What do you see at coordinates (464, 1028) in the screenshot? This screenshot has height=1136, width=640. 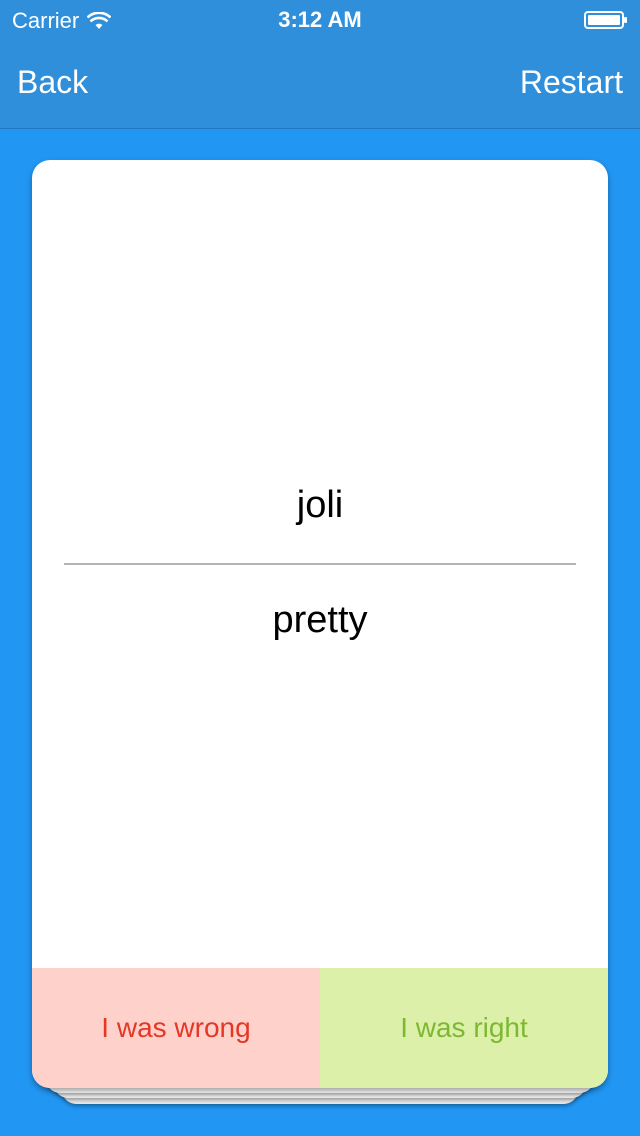 I see `right-button: I was right` at bounding box center [464, 1028].